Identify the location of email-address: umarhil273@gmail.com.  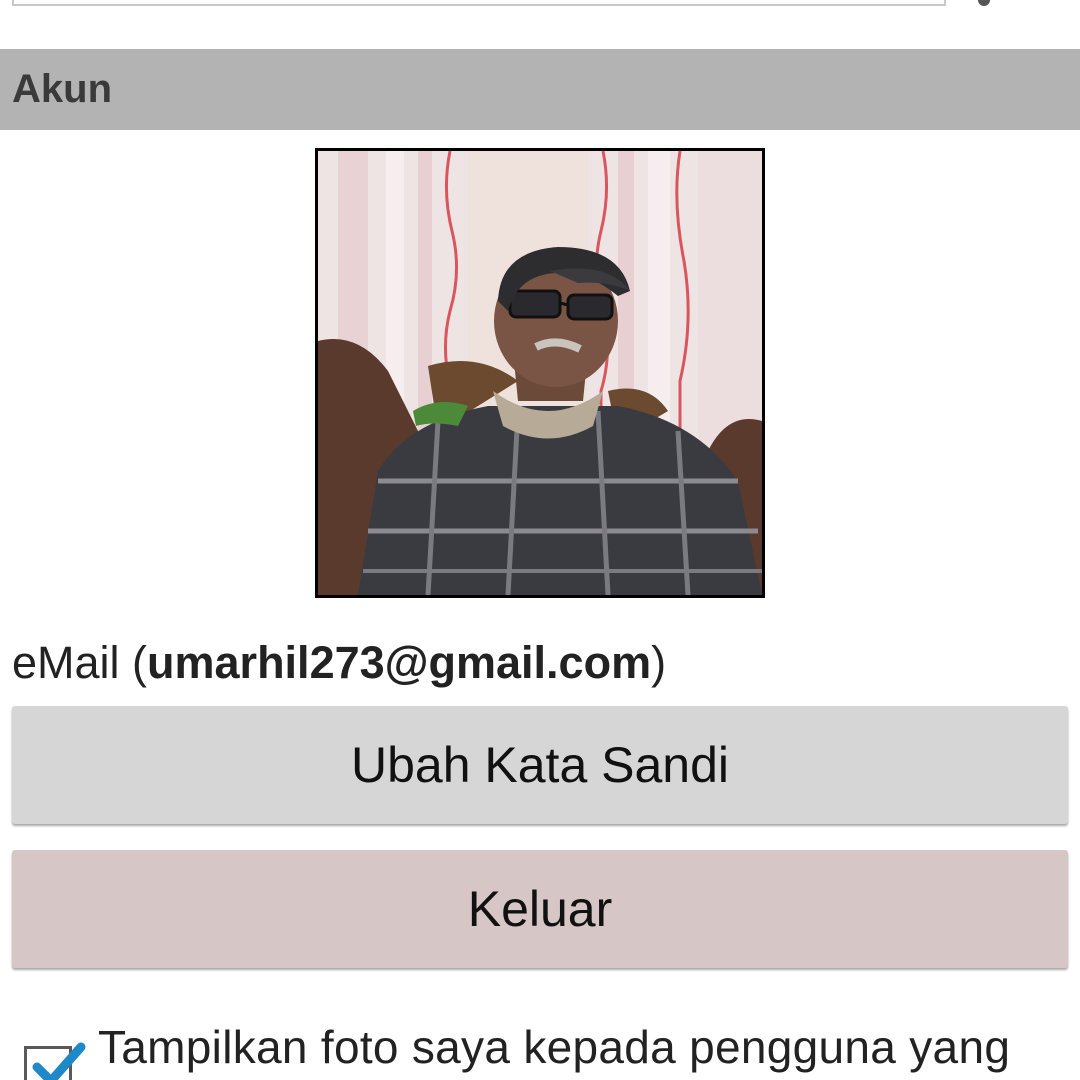
(399, 662).